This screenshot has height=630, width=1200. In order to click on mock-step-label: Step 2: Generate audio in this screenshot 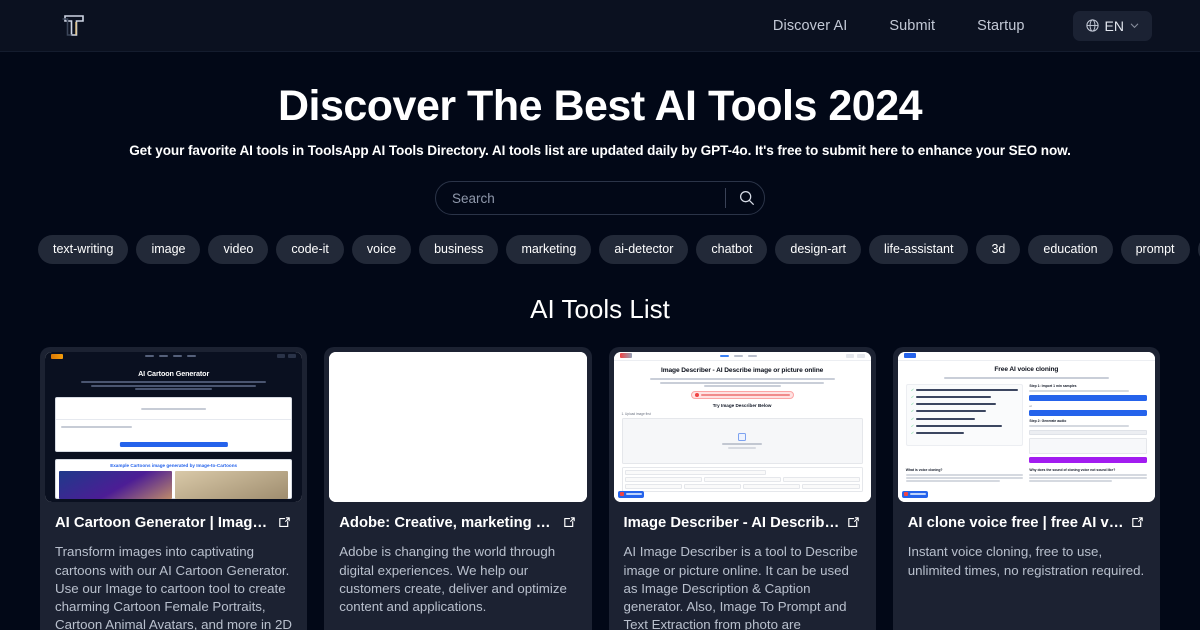, I will do `click(1048, 420)`.